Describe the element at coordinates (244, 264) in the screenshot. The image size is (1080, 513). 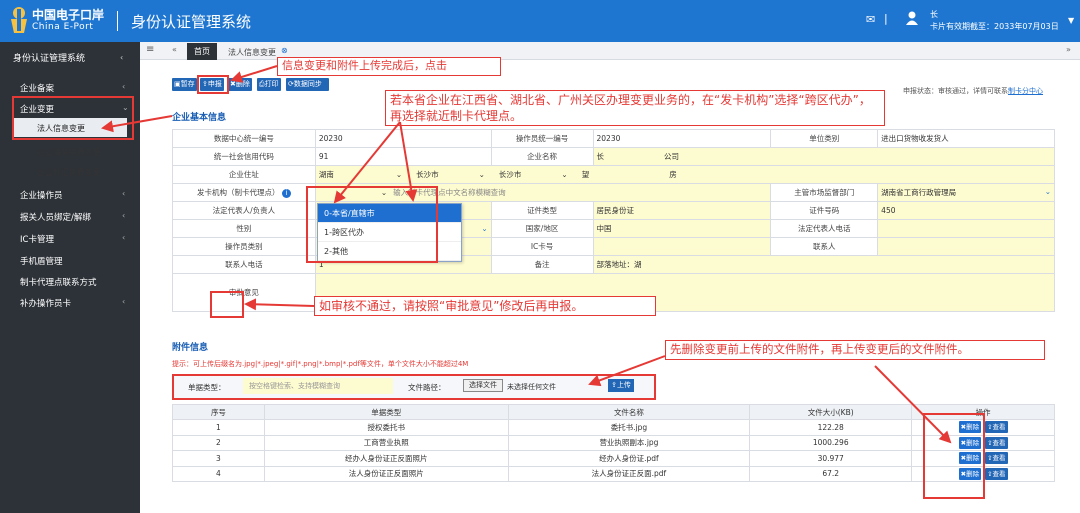
I see `label-contact-phone: 联系人电话` at that location.